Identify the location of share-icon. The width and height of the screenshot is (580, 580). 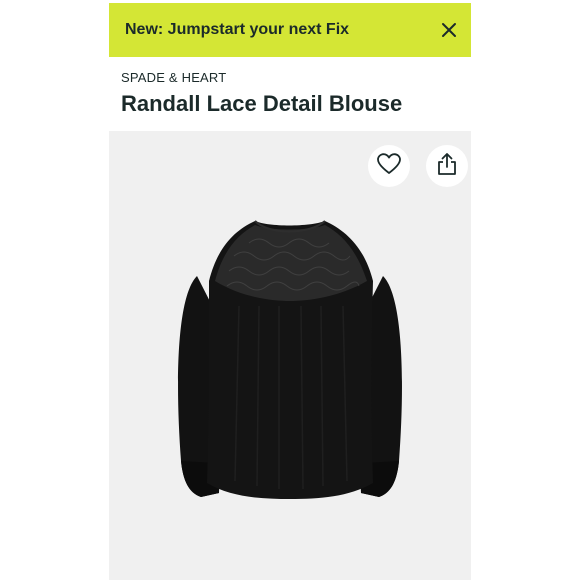
(447, 166).